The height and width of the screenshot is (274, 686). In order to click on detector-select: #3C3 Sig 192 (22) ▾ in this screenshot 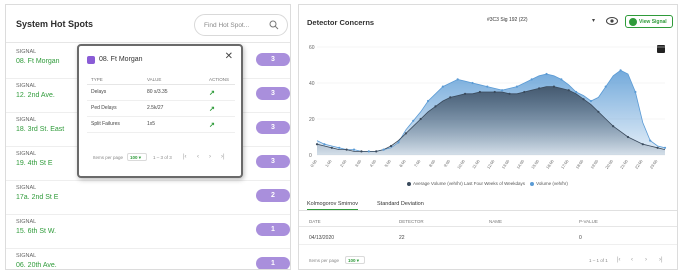, I will do `click(527, 22)`.